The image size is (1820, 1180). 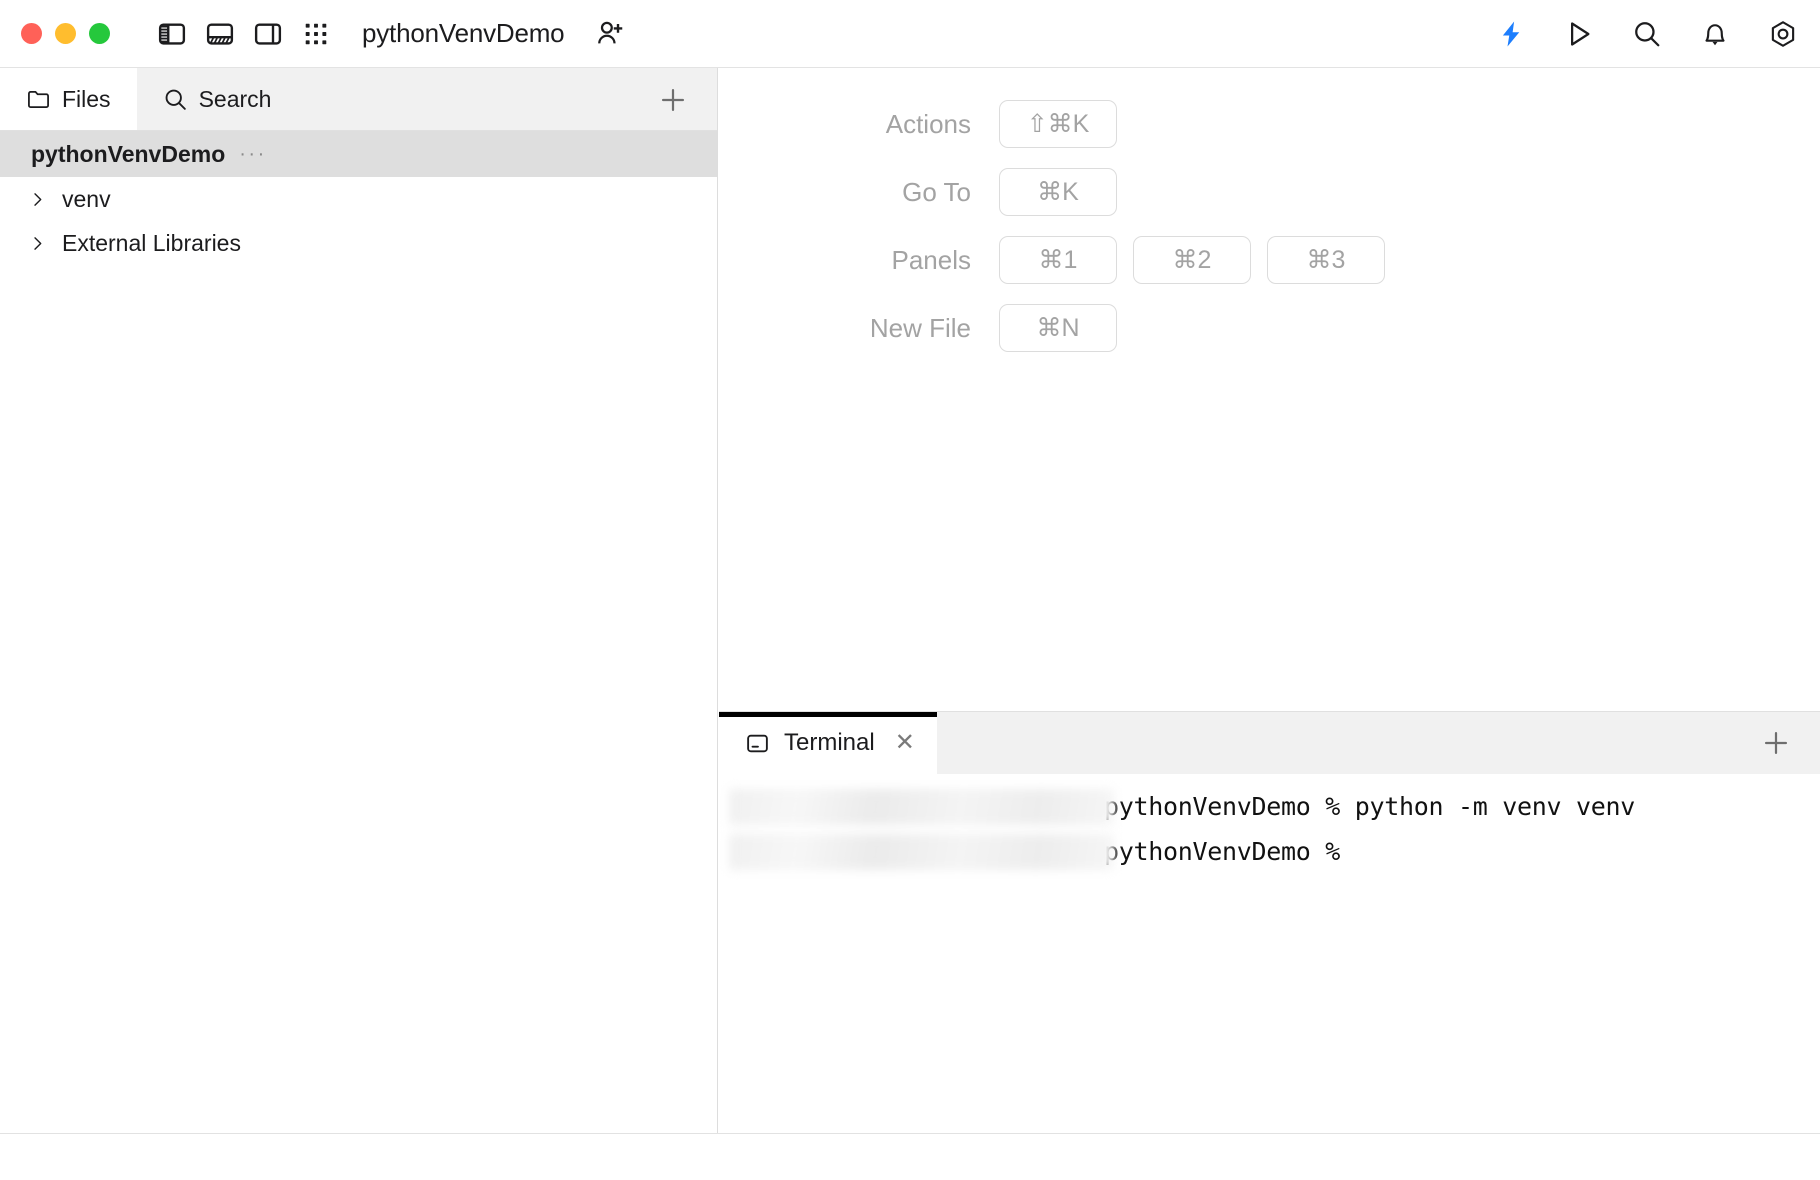 What do you see at coordinates (1269, 124) in the screenshot?
I see `shortcut-keys-actions: ⇧⌘K` at bounding box center [1269, 124].